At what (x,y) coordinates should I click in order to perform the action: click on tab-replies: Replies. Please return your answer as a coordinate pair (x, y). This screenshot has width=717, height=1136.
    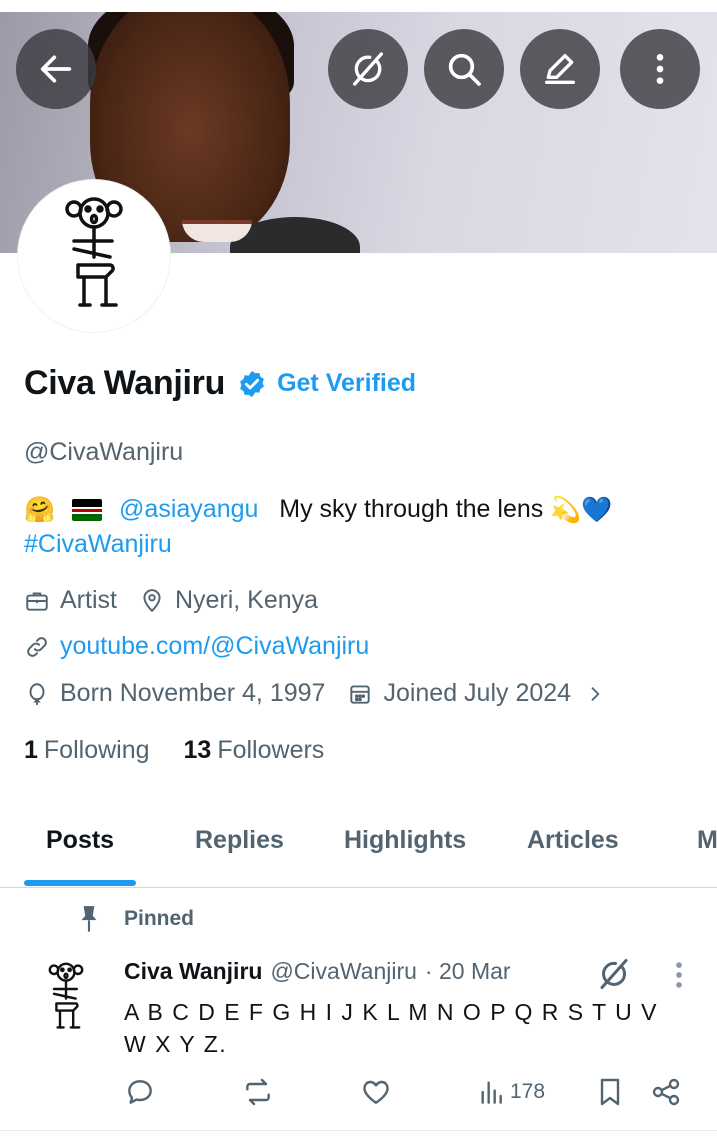
    Looking at the image, I should click on (239, 840).